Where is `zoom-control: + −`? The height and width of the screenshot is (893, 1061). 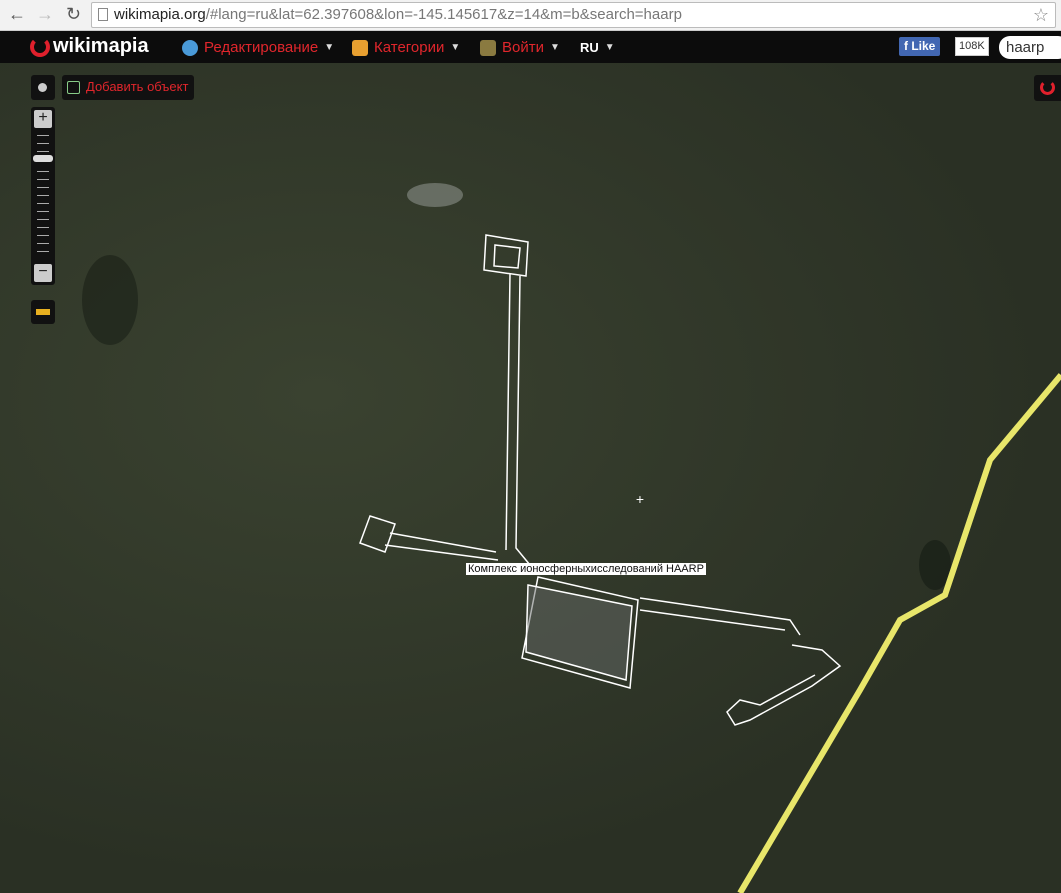 zoom-control: + − is located at coordinates (43, 196).